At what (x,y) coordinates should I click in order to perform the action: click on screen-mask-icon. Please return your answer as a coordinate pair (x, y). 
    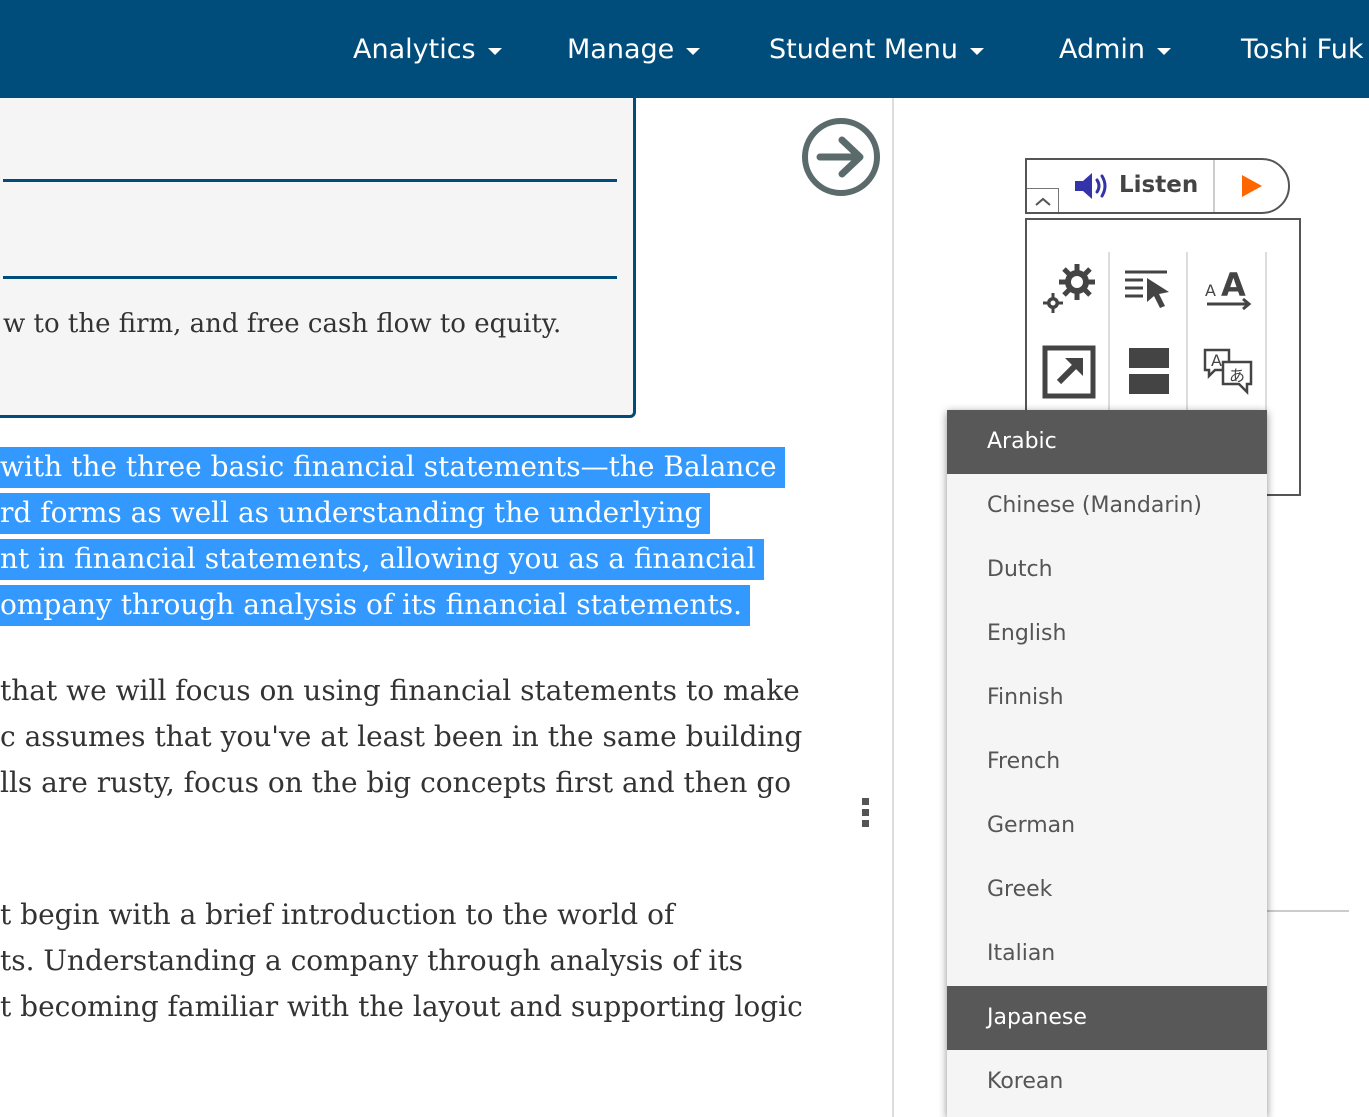
    Looking at the image, I should click on (1149, 372).